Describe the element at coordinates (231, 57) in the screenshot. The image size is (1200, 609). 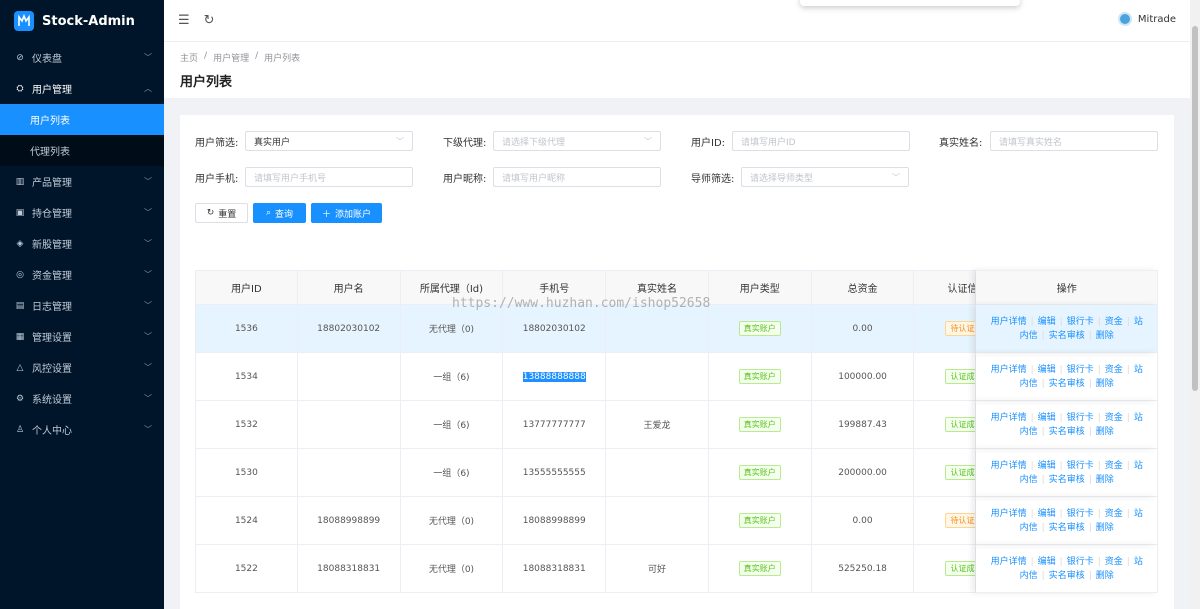
I see `breadcrumb-user-management: 用户管理` at that location.